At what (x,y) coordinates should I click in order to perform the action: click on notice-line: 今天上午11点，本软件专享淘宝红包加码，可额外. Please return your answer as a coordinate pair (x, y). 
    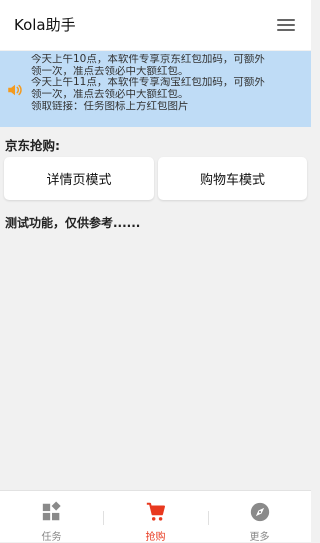
    Looking at the image, I should click on (148, 83).